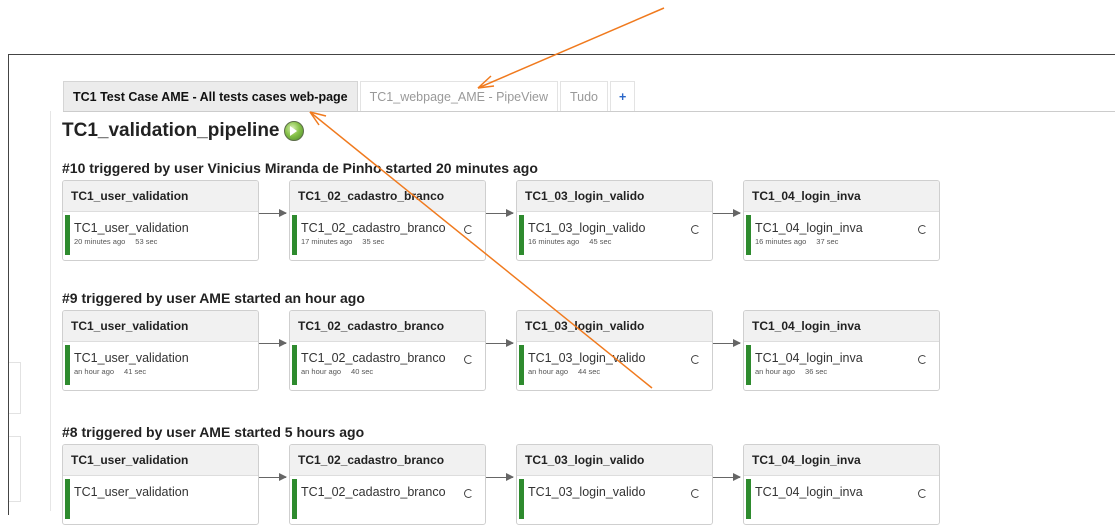 The height and width of the screenshot is (525, 1115). I want to click on job-card: TC1_user_validation TC1_user_validation, so click(160, 484).